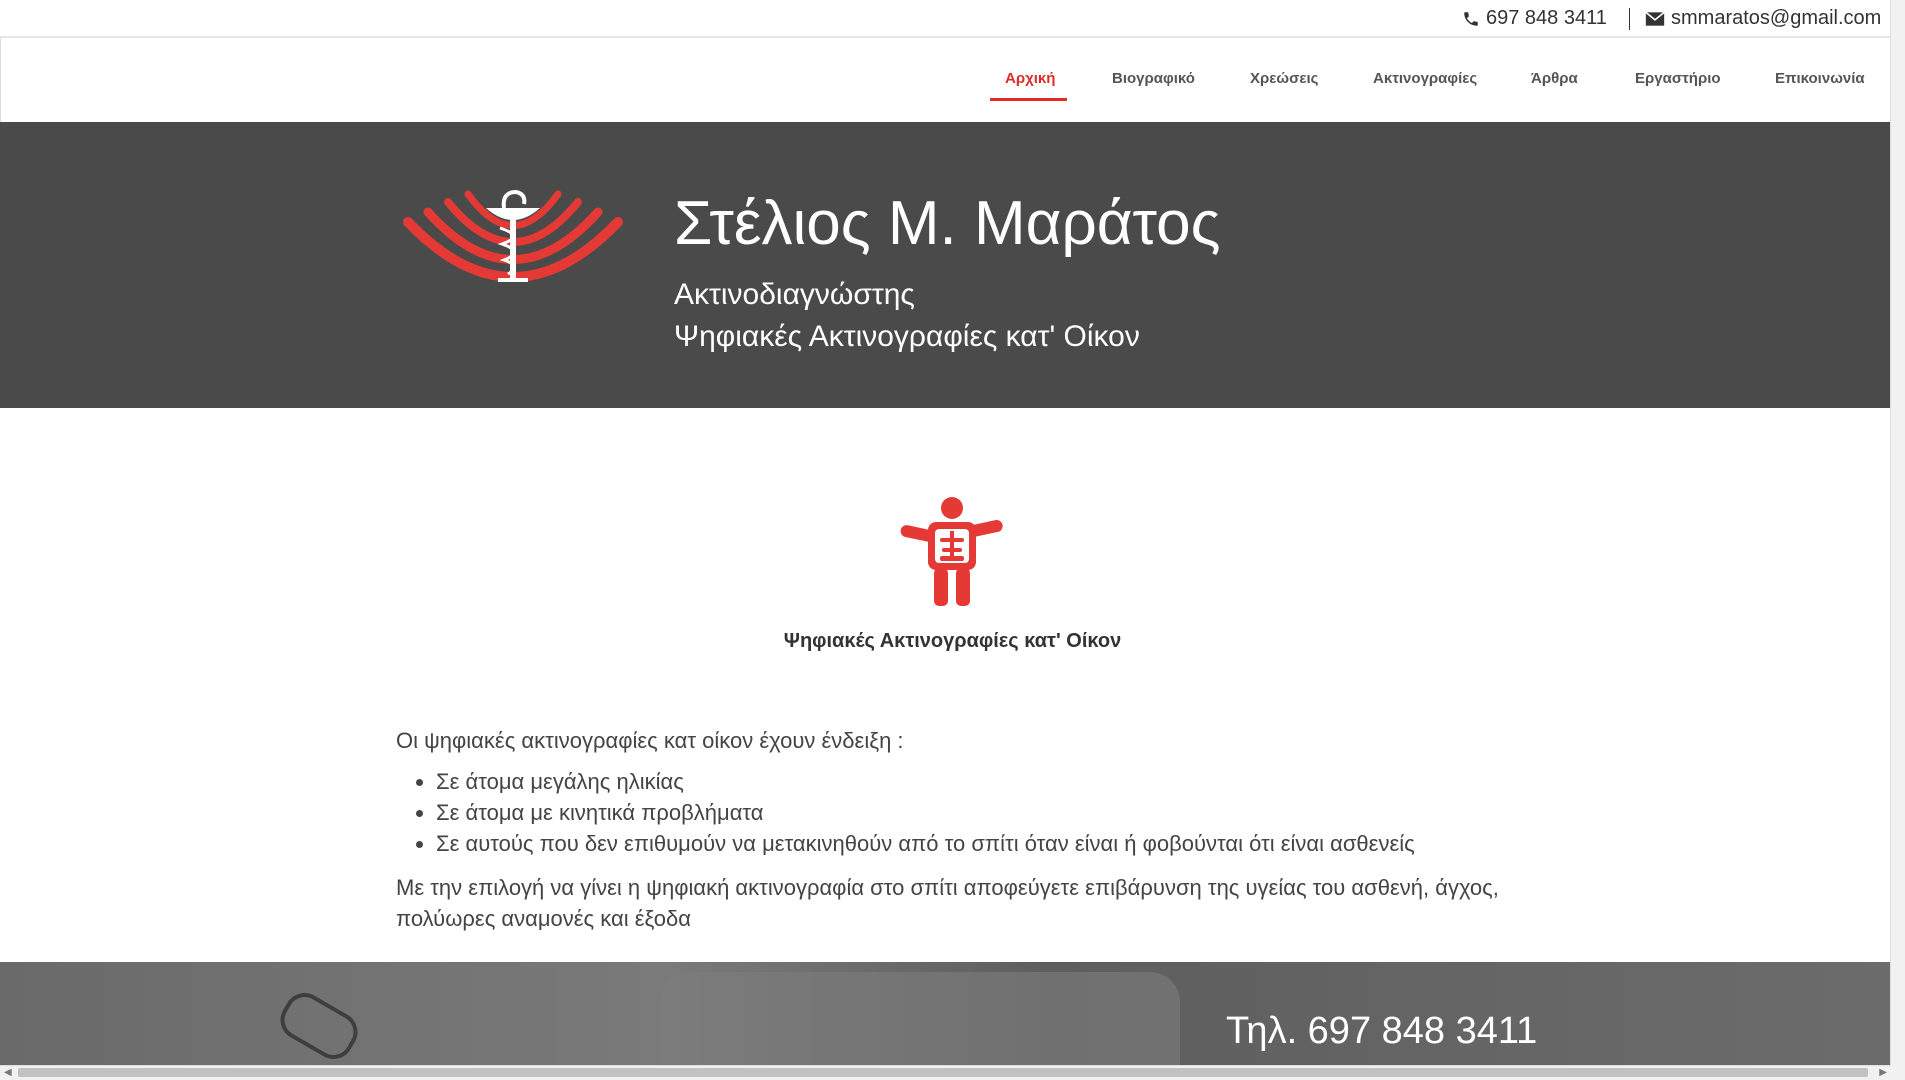  I want to click on nav-item-contact: Επικοινωνία, so click(1820, 78).